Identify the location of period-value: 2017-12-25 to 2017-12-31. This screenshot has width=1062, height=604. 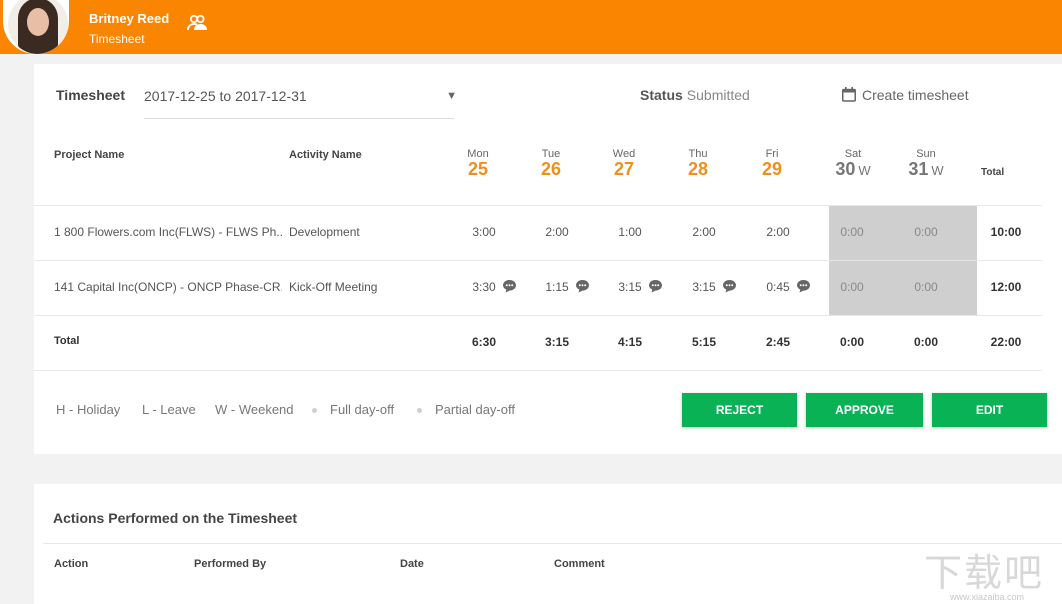
(225, 96).